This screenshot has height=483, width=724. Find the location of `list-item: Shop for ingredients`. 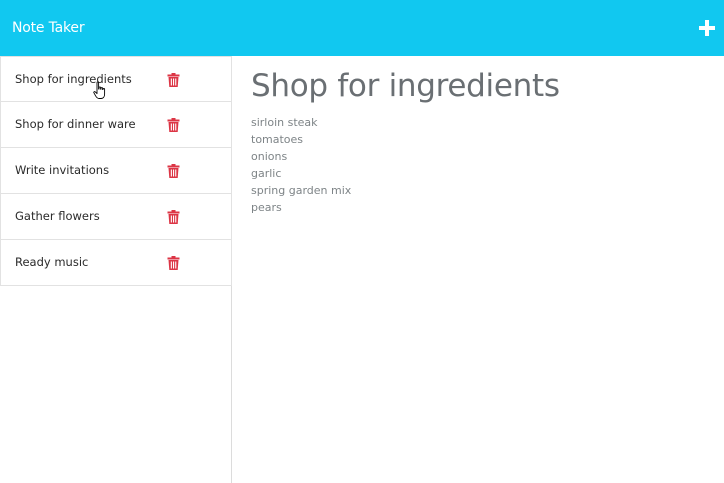

list-item: Shop for ingredients is located at coordinates (116, 79).